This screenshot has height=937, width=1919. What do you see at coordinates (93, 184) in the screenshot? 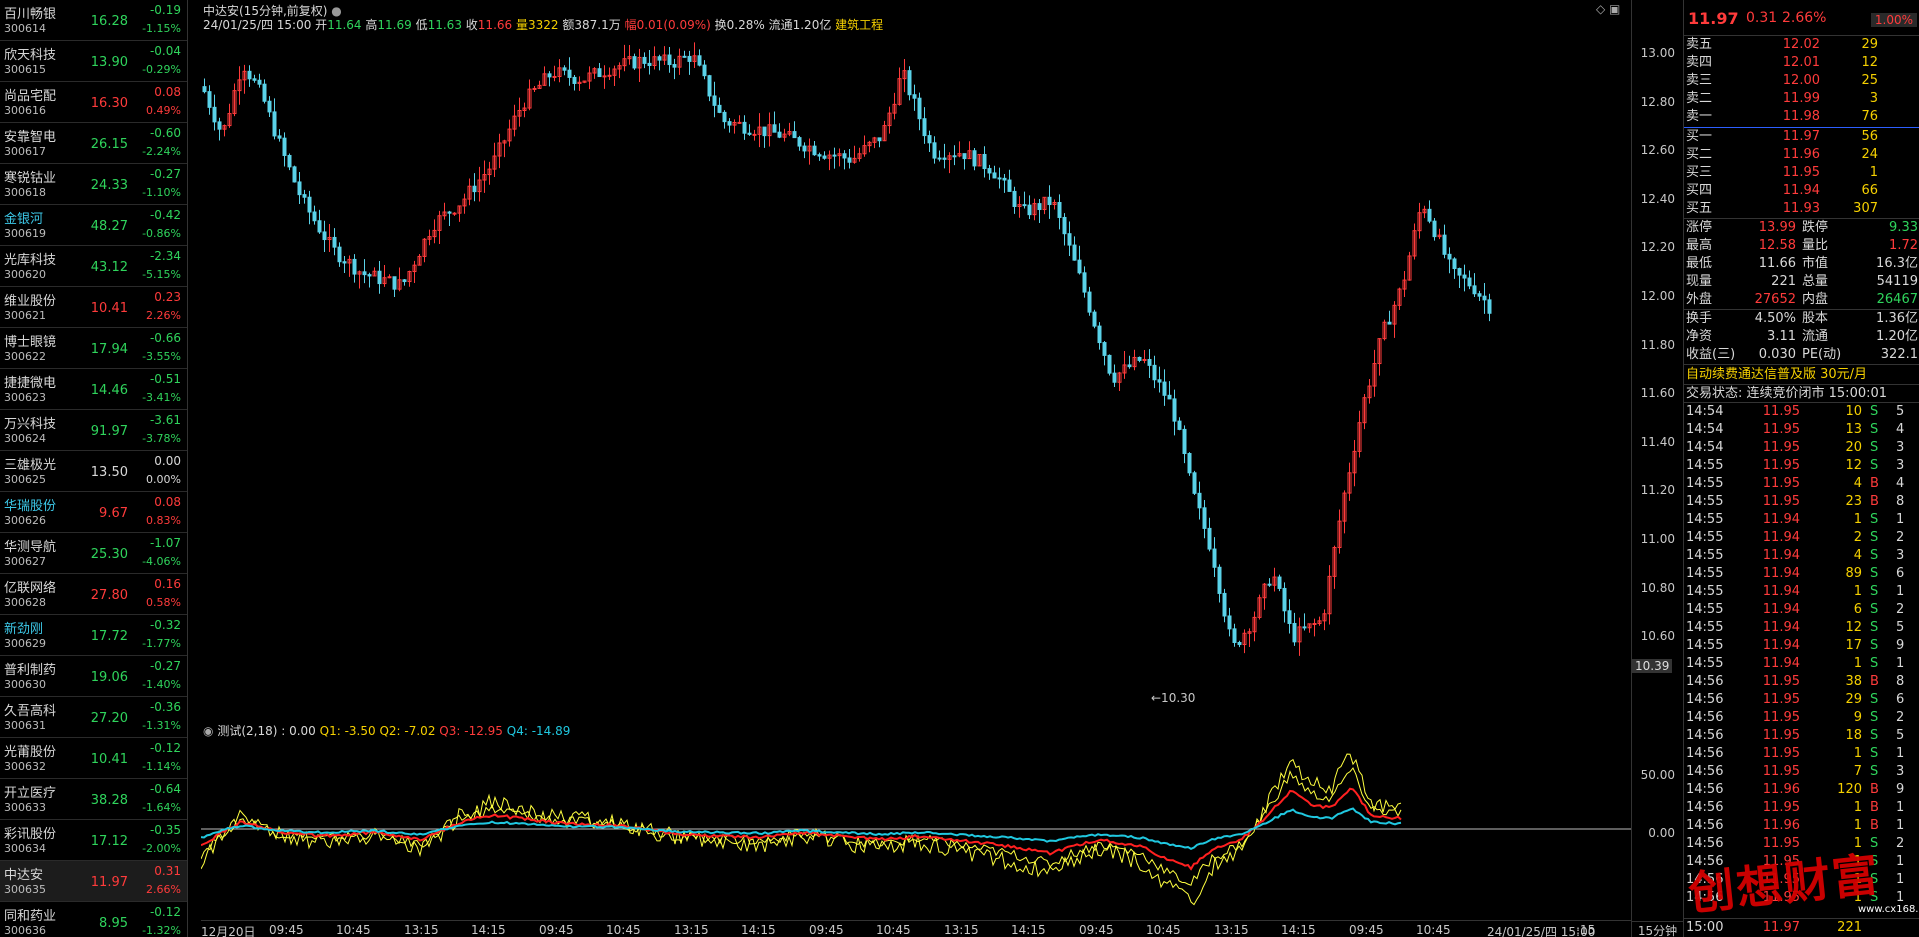
I see `stock-row: 寒锐钴业 300618 24.33 -0.27 -1.10%` at bounding box center [93, 184].